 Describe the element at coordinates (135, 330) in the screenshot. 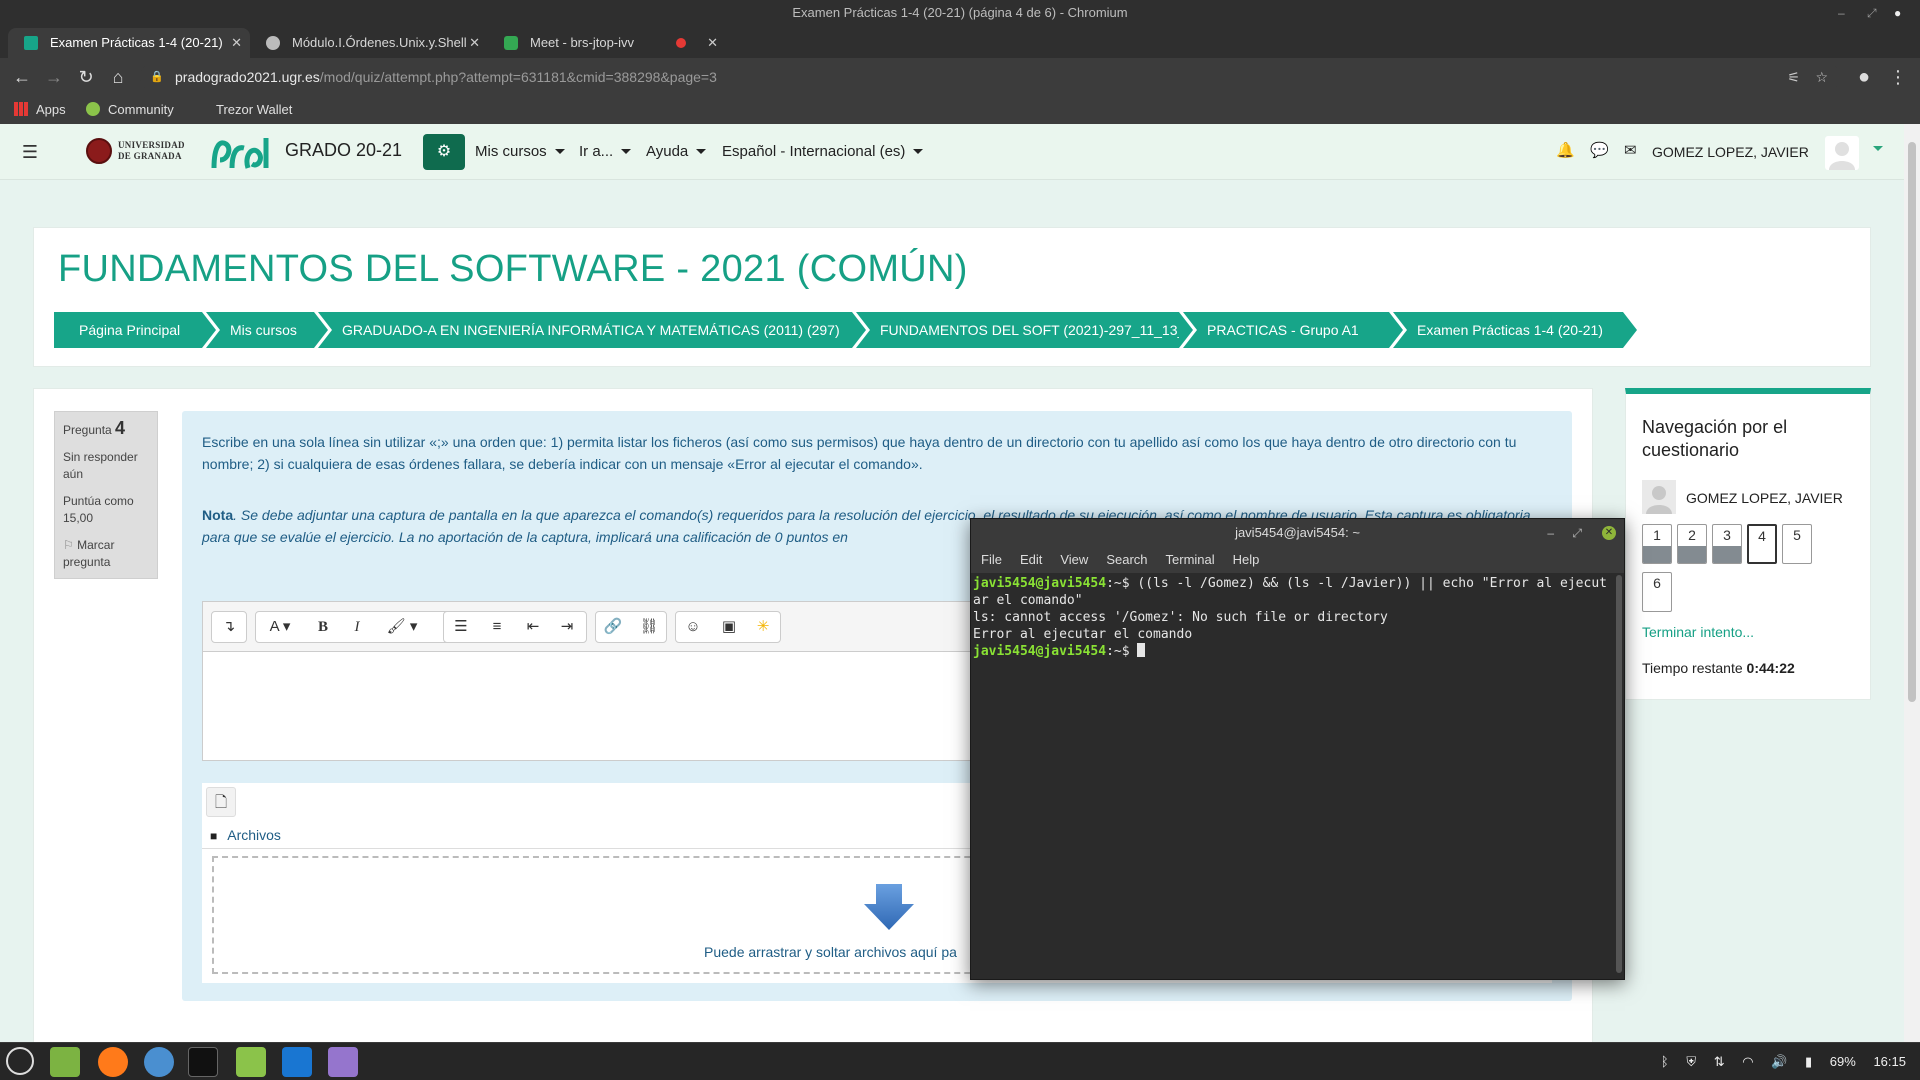

I see `breadcrumb-item: Página Principal` at that location.